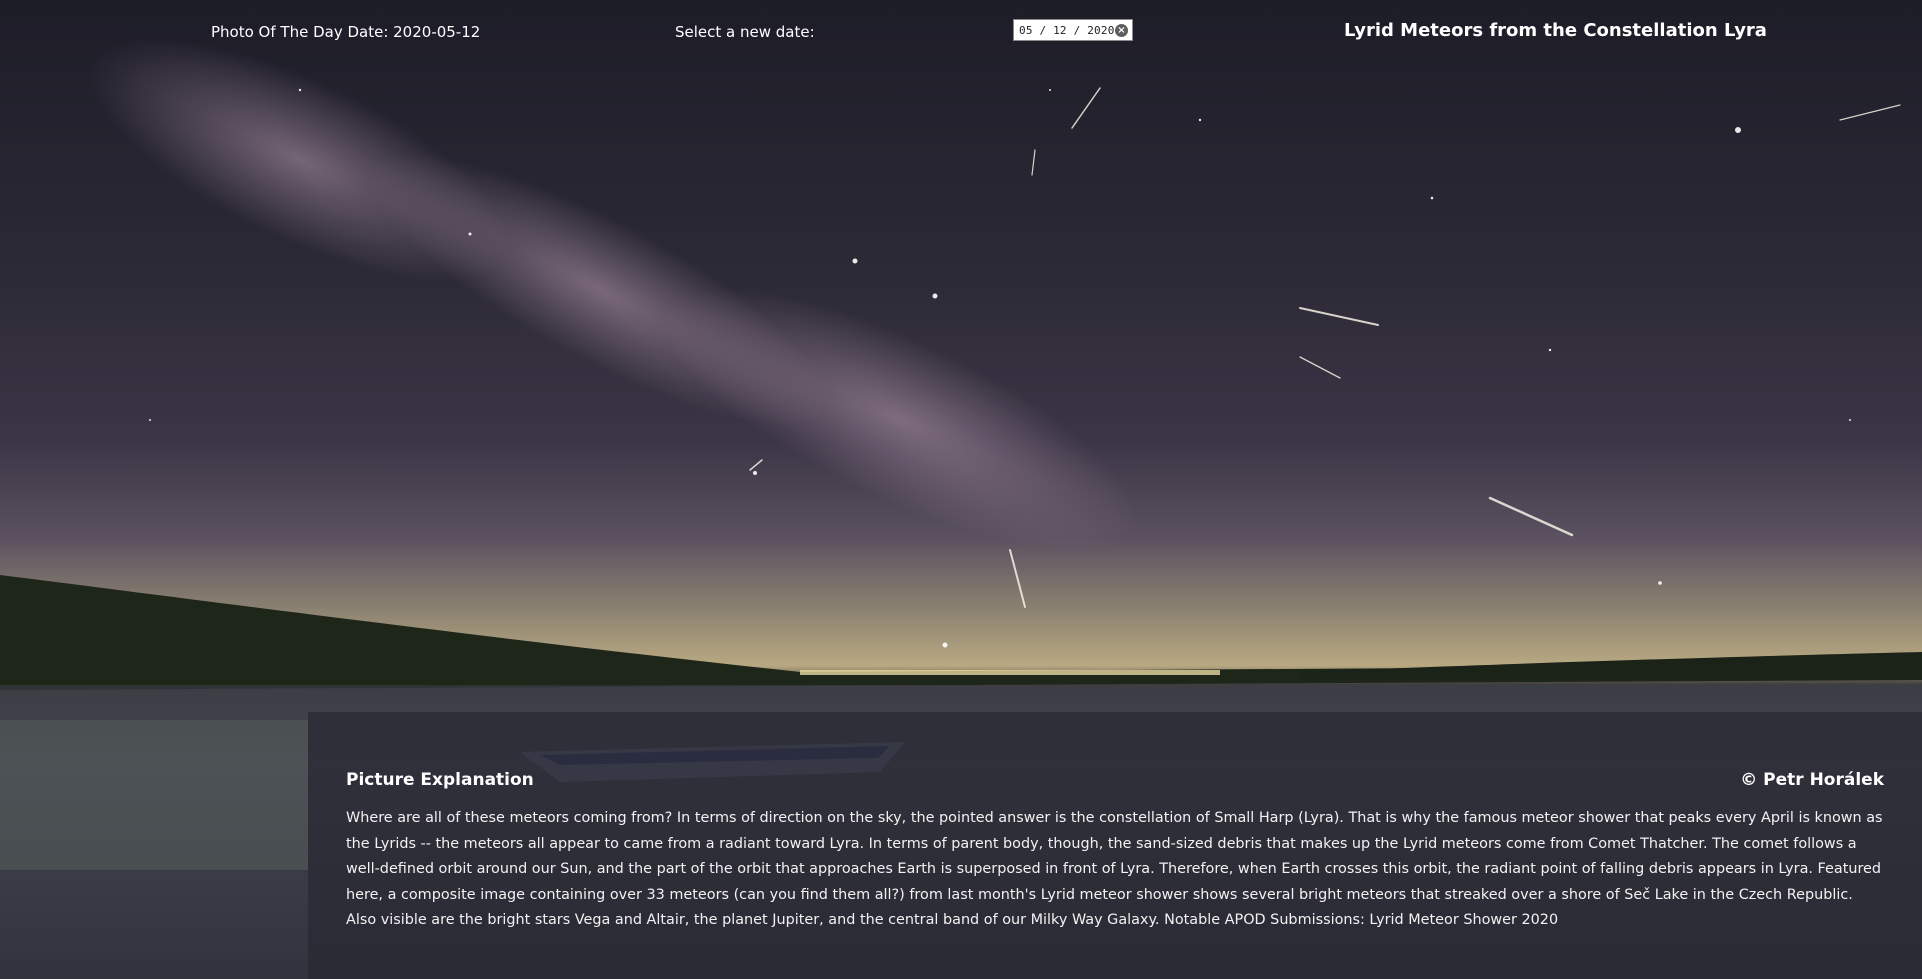 This screenshot has height=979, width=1922. I want to click on copyright-credit: © Petr Horálek, so click(1812, 780).